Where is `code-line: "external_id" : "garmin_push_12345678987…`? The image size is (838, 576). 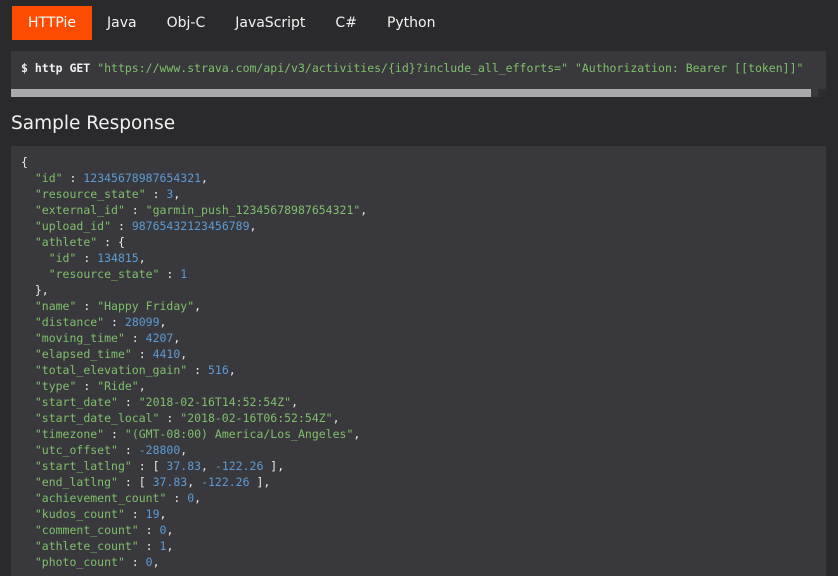
code-line: "external_id" : "garmin_push_12345678987… is located at coordinates (194, 210).